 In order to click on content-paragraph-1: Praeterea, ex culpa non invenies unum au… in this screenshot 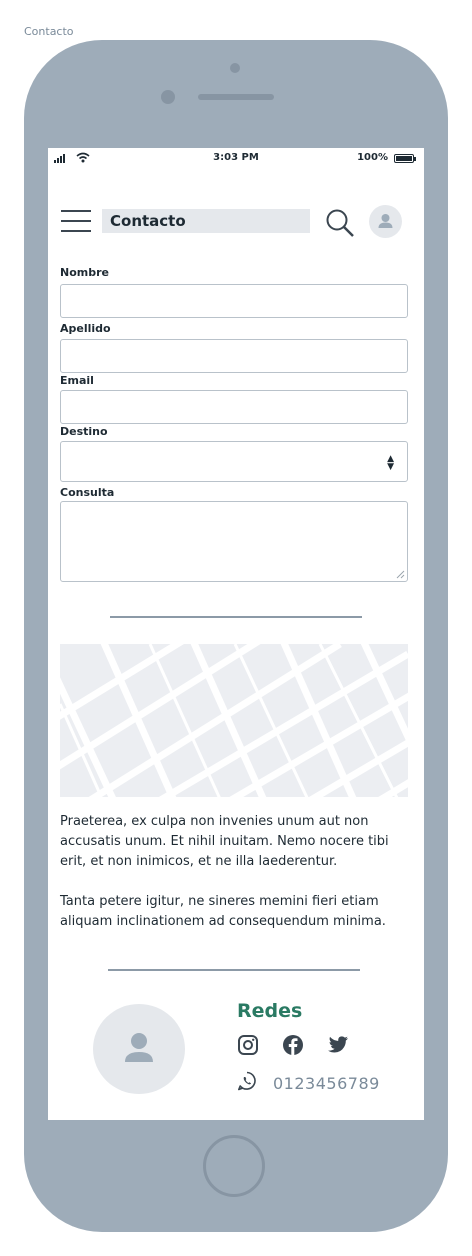, I will do `click(224, 841)`.